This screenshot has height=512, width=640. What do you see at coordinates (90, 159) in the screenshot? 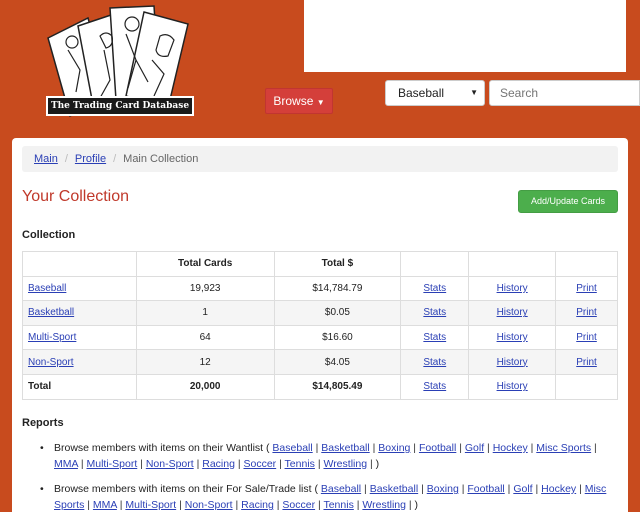
I see `breadcrumb-profile: Profile` at bounding box center [90, 159].